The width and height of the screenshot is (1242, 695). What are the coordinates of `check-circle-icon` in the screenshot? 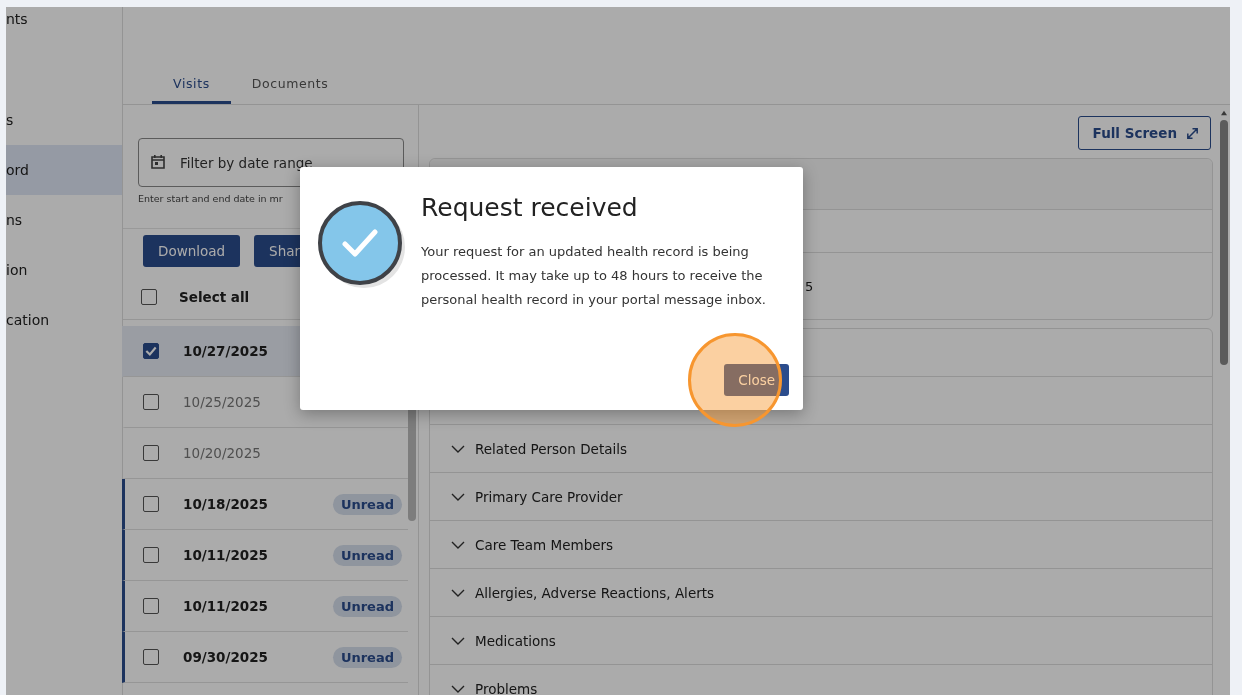 It's located at (362, 245).